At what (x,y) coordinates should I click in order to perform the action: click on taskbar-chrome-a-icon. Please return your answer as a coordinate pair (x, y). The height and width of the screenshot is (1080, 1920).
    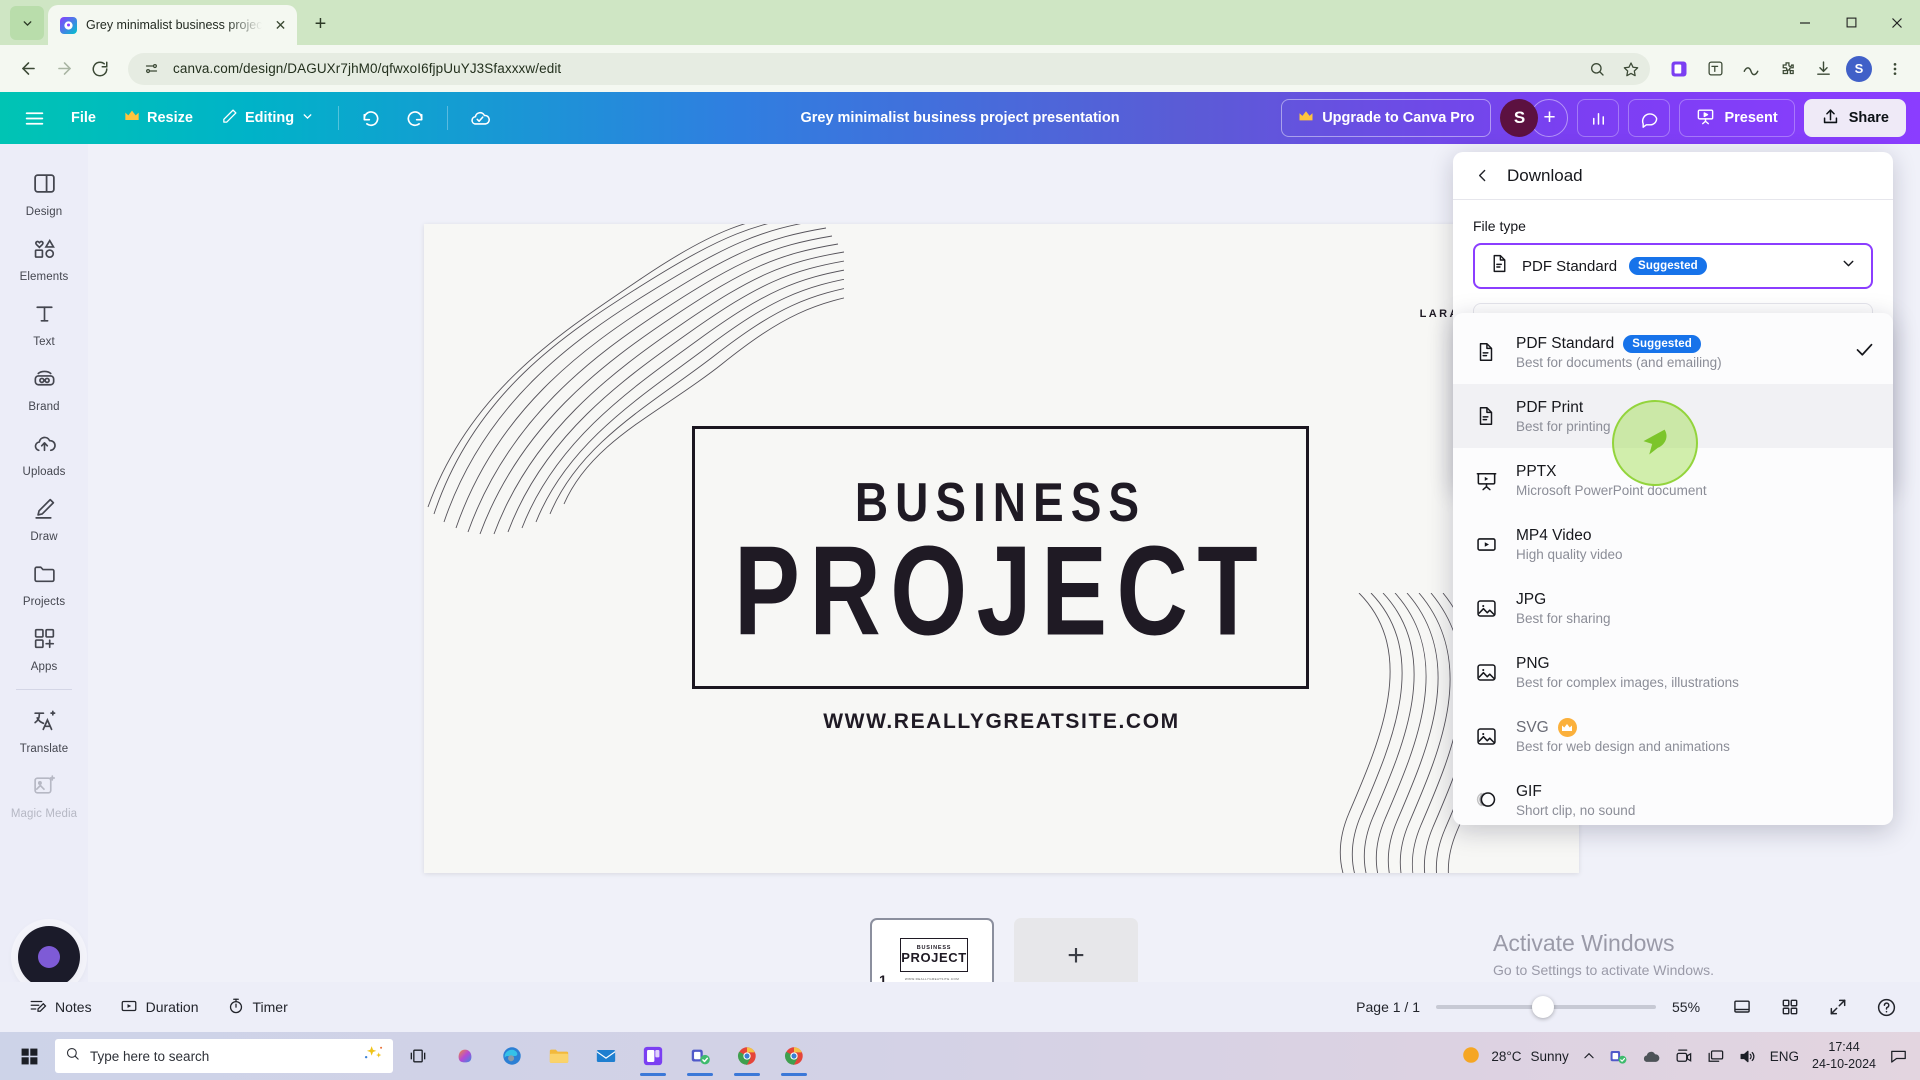
    Looking at the image, I should click on (747, 1056).